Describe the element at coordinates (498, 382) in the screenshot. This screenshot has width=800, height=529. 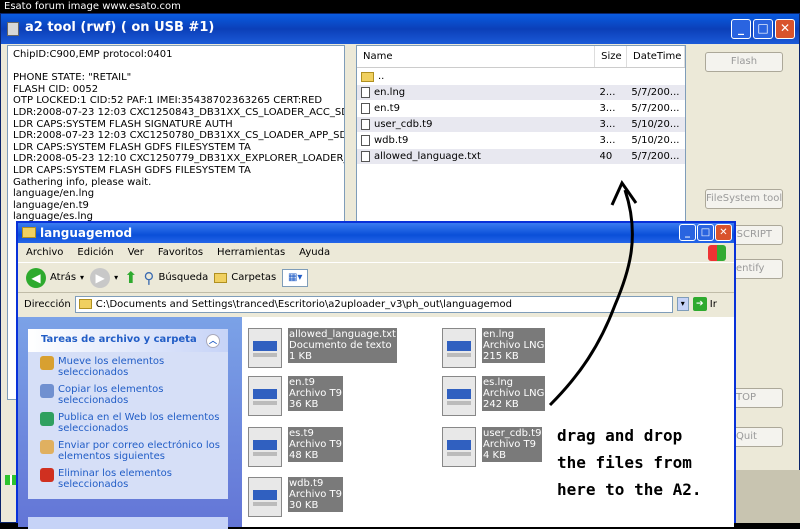
I see `file-name: es.lng` at that location.